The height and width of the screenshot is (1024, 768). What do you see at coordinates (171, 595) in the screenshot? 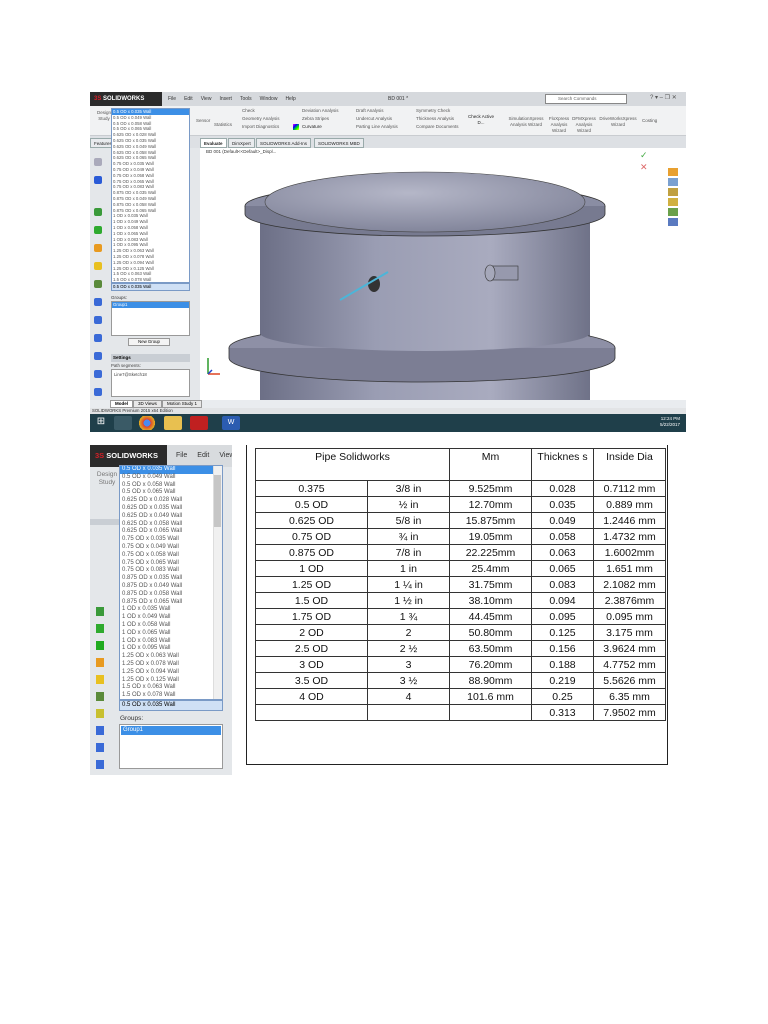
I see `pipe-size-option: 0.875 OD x 0.058 Wall` at bounding box center [171, 595].